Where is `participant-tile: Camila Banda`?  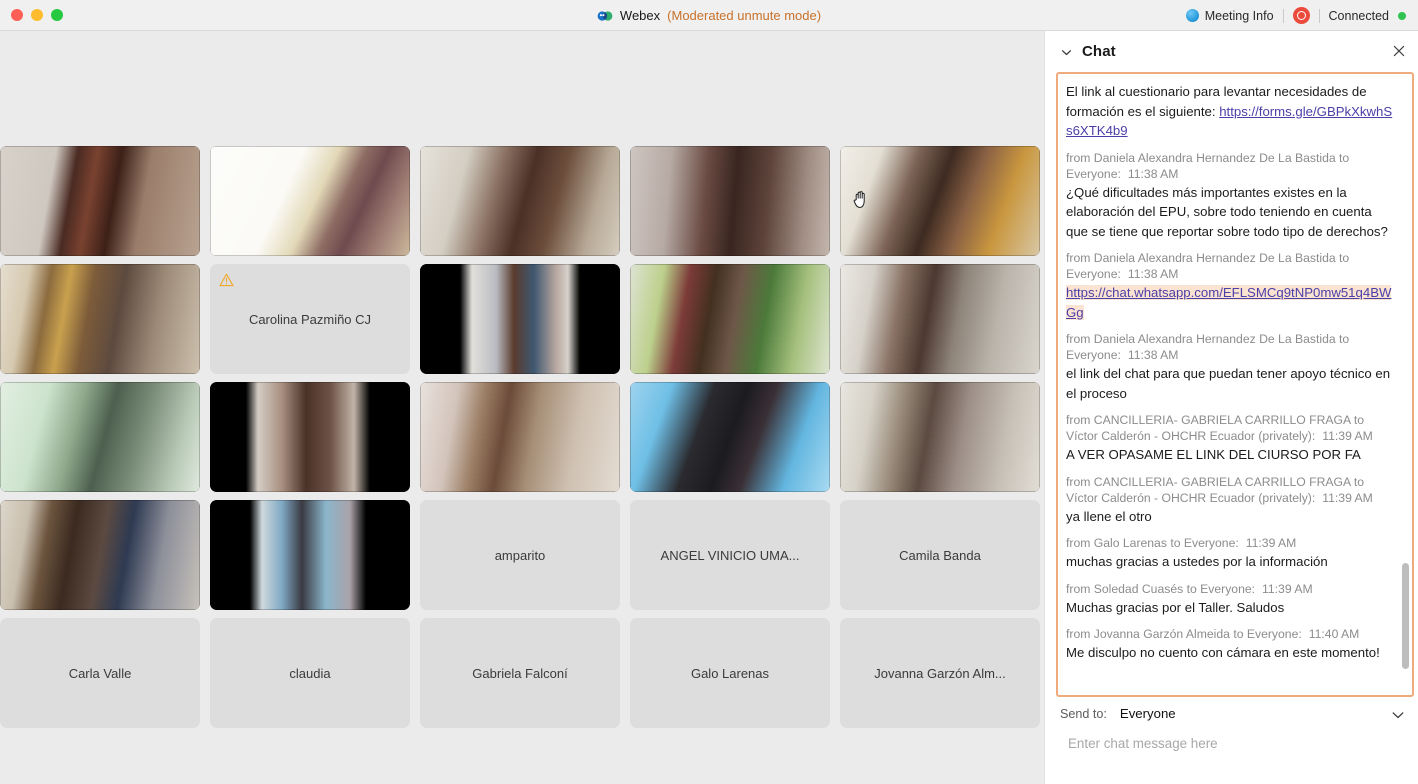
participant-tile: Camila Banda is located at coordinates (940, 555).